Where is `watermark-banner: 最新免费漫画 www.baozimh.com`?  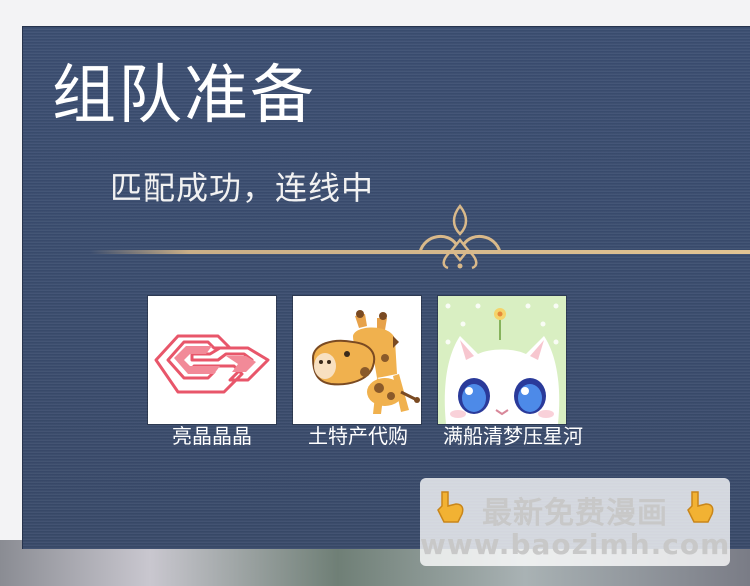 watermark-banner: 最新免费漫画 www.baozimh.com is located at coordinates (575, 522).